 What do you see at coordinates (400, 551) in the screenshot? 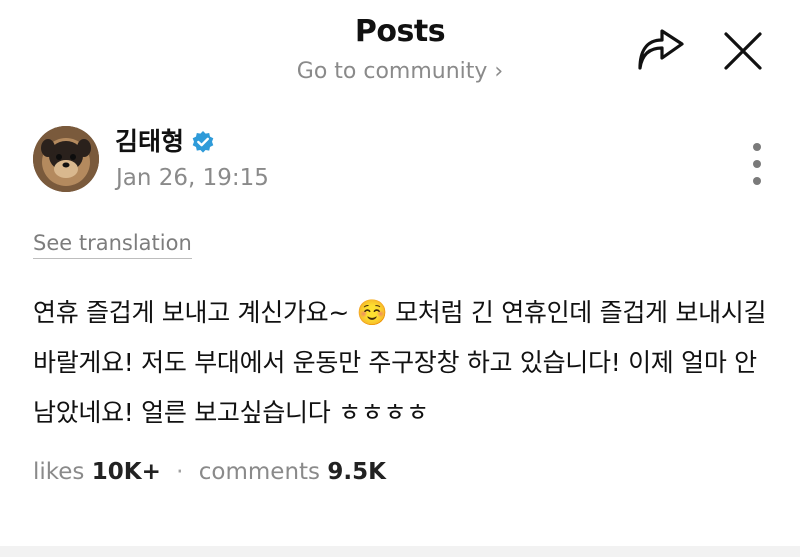
I see `bottom-divider` at bounding box center [400, 551].